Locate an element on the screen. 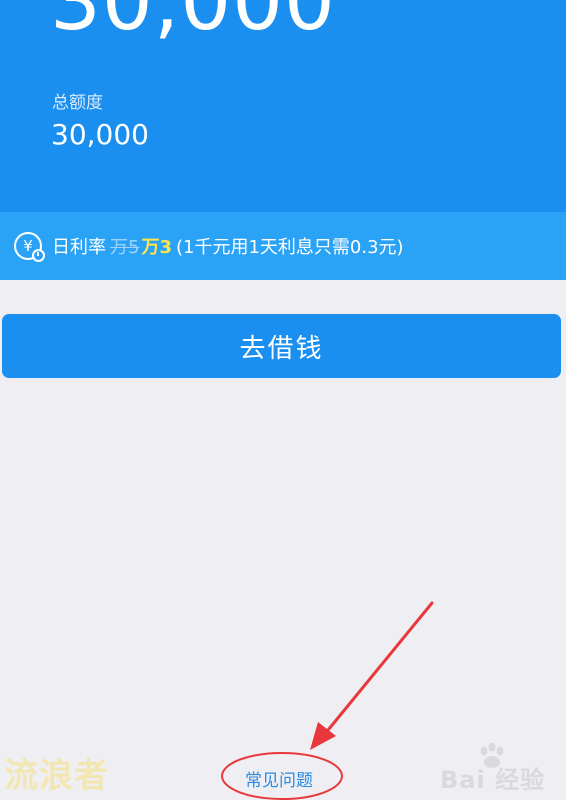  available-amount: 30,000 is located at coordinates (193, 24).